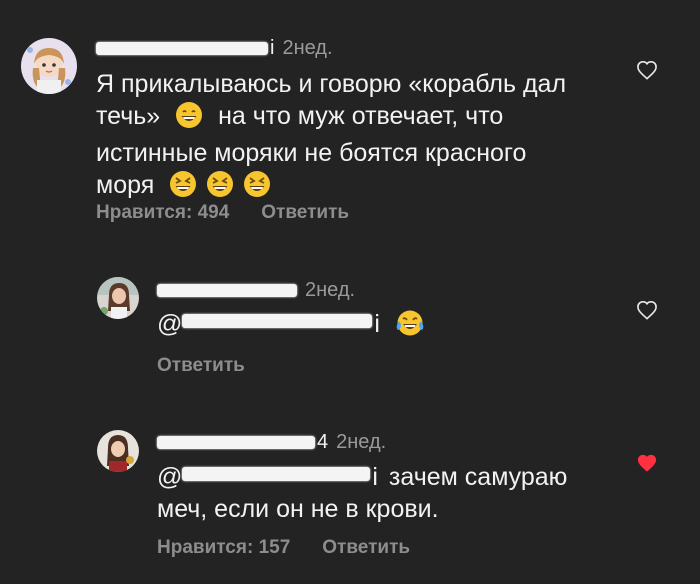 This screenshot has width=700, height=584. What do you see at coordinates (223, 548) in the screenshot?
I see `likes-count: Нравится: 157` at bounding box center [223, 548].